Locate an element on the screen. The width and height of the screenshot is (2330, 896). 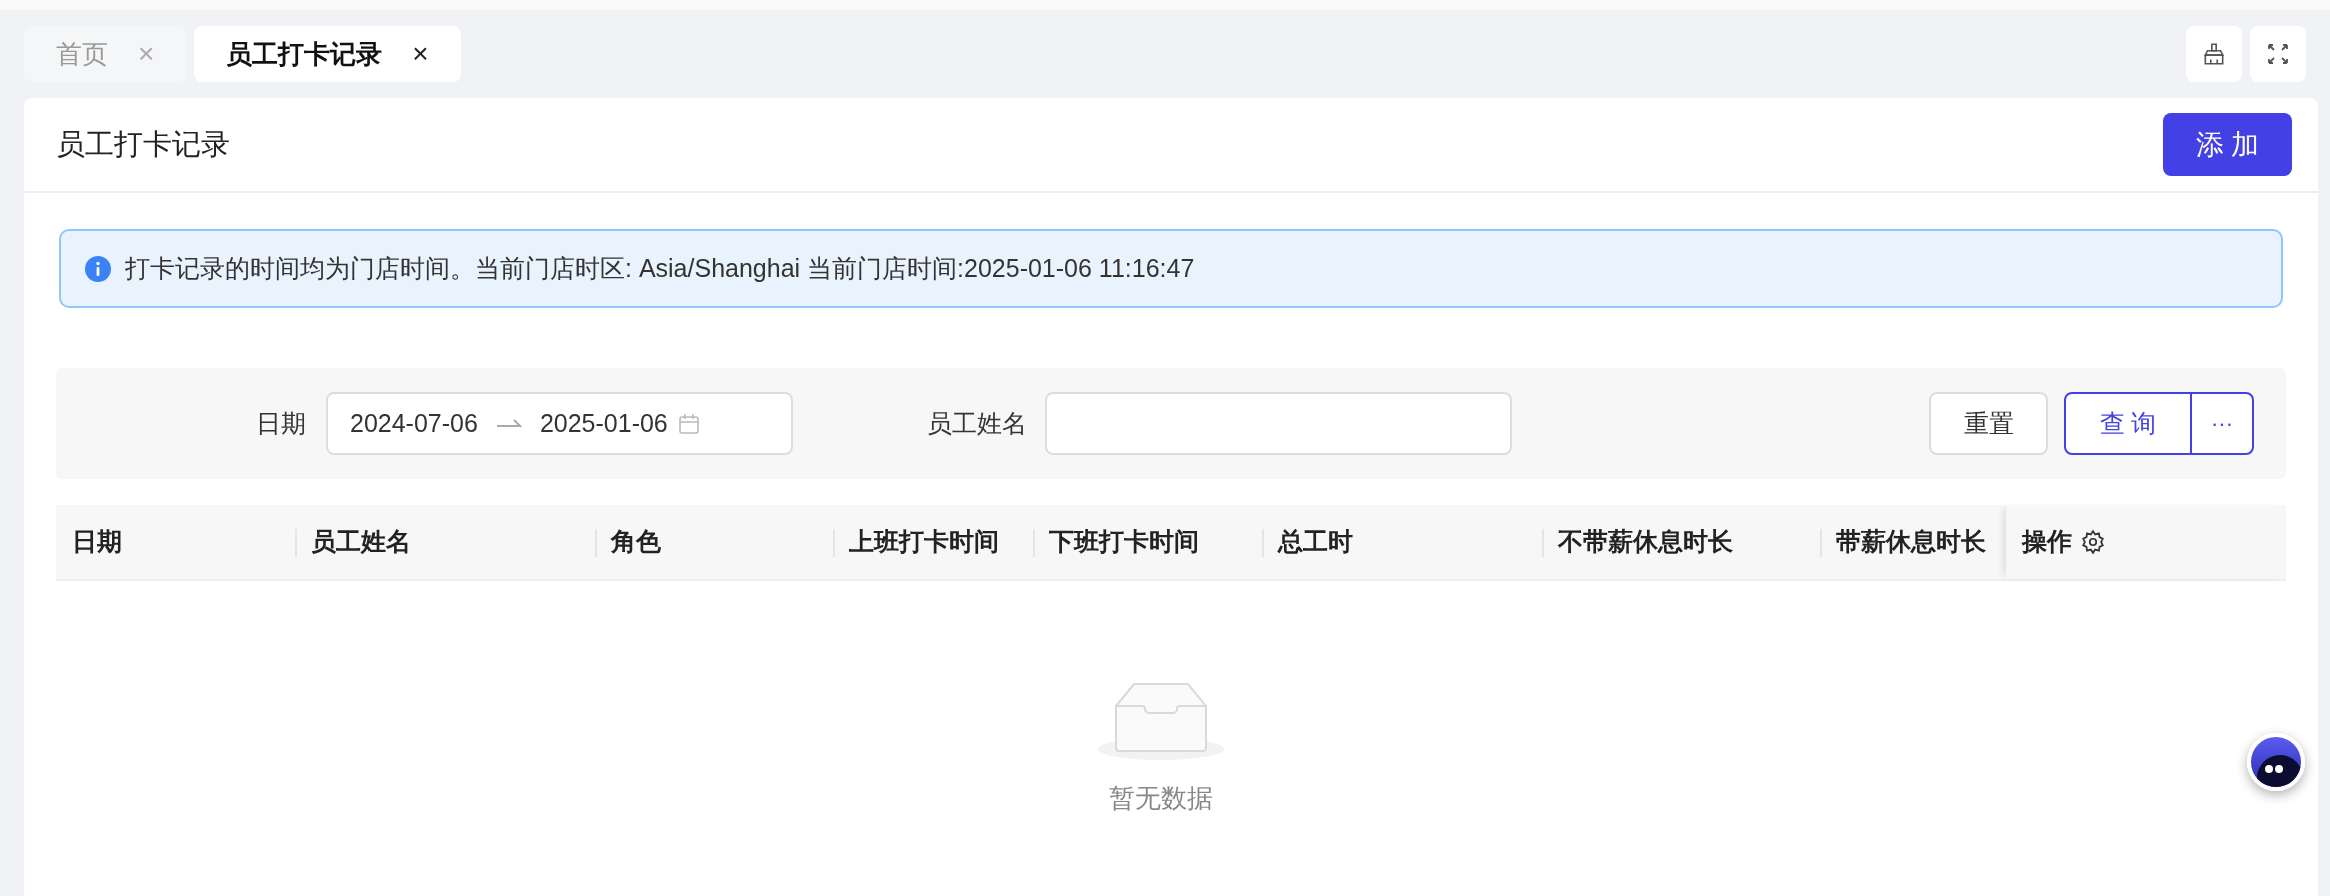
column-header: 带薪休息时长 is located at coordinates (1911, 542).